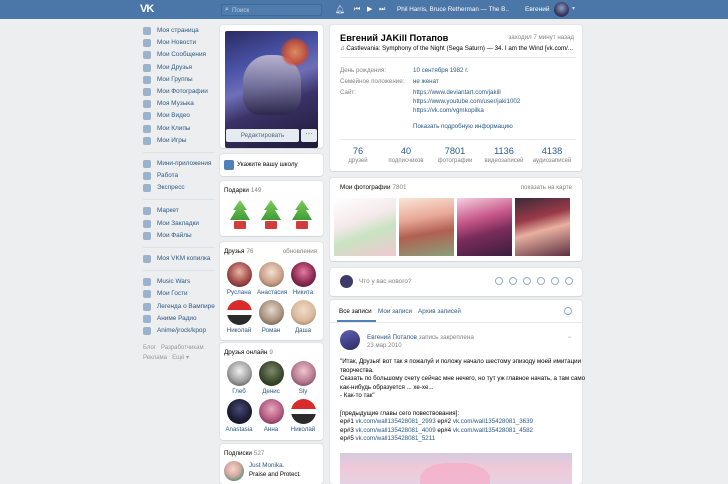 The image size is (728, 484). Describe the element at coordinates (149, 9) in the screenshot. I see `vk-logo-icon: VK` at that location.